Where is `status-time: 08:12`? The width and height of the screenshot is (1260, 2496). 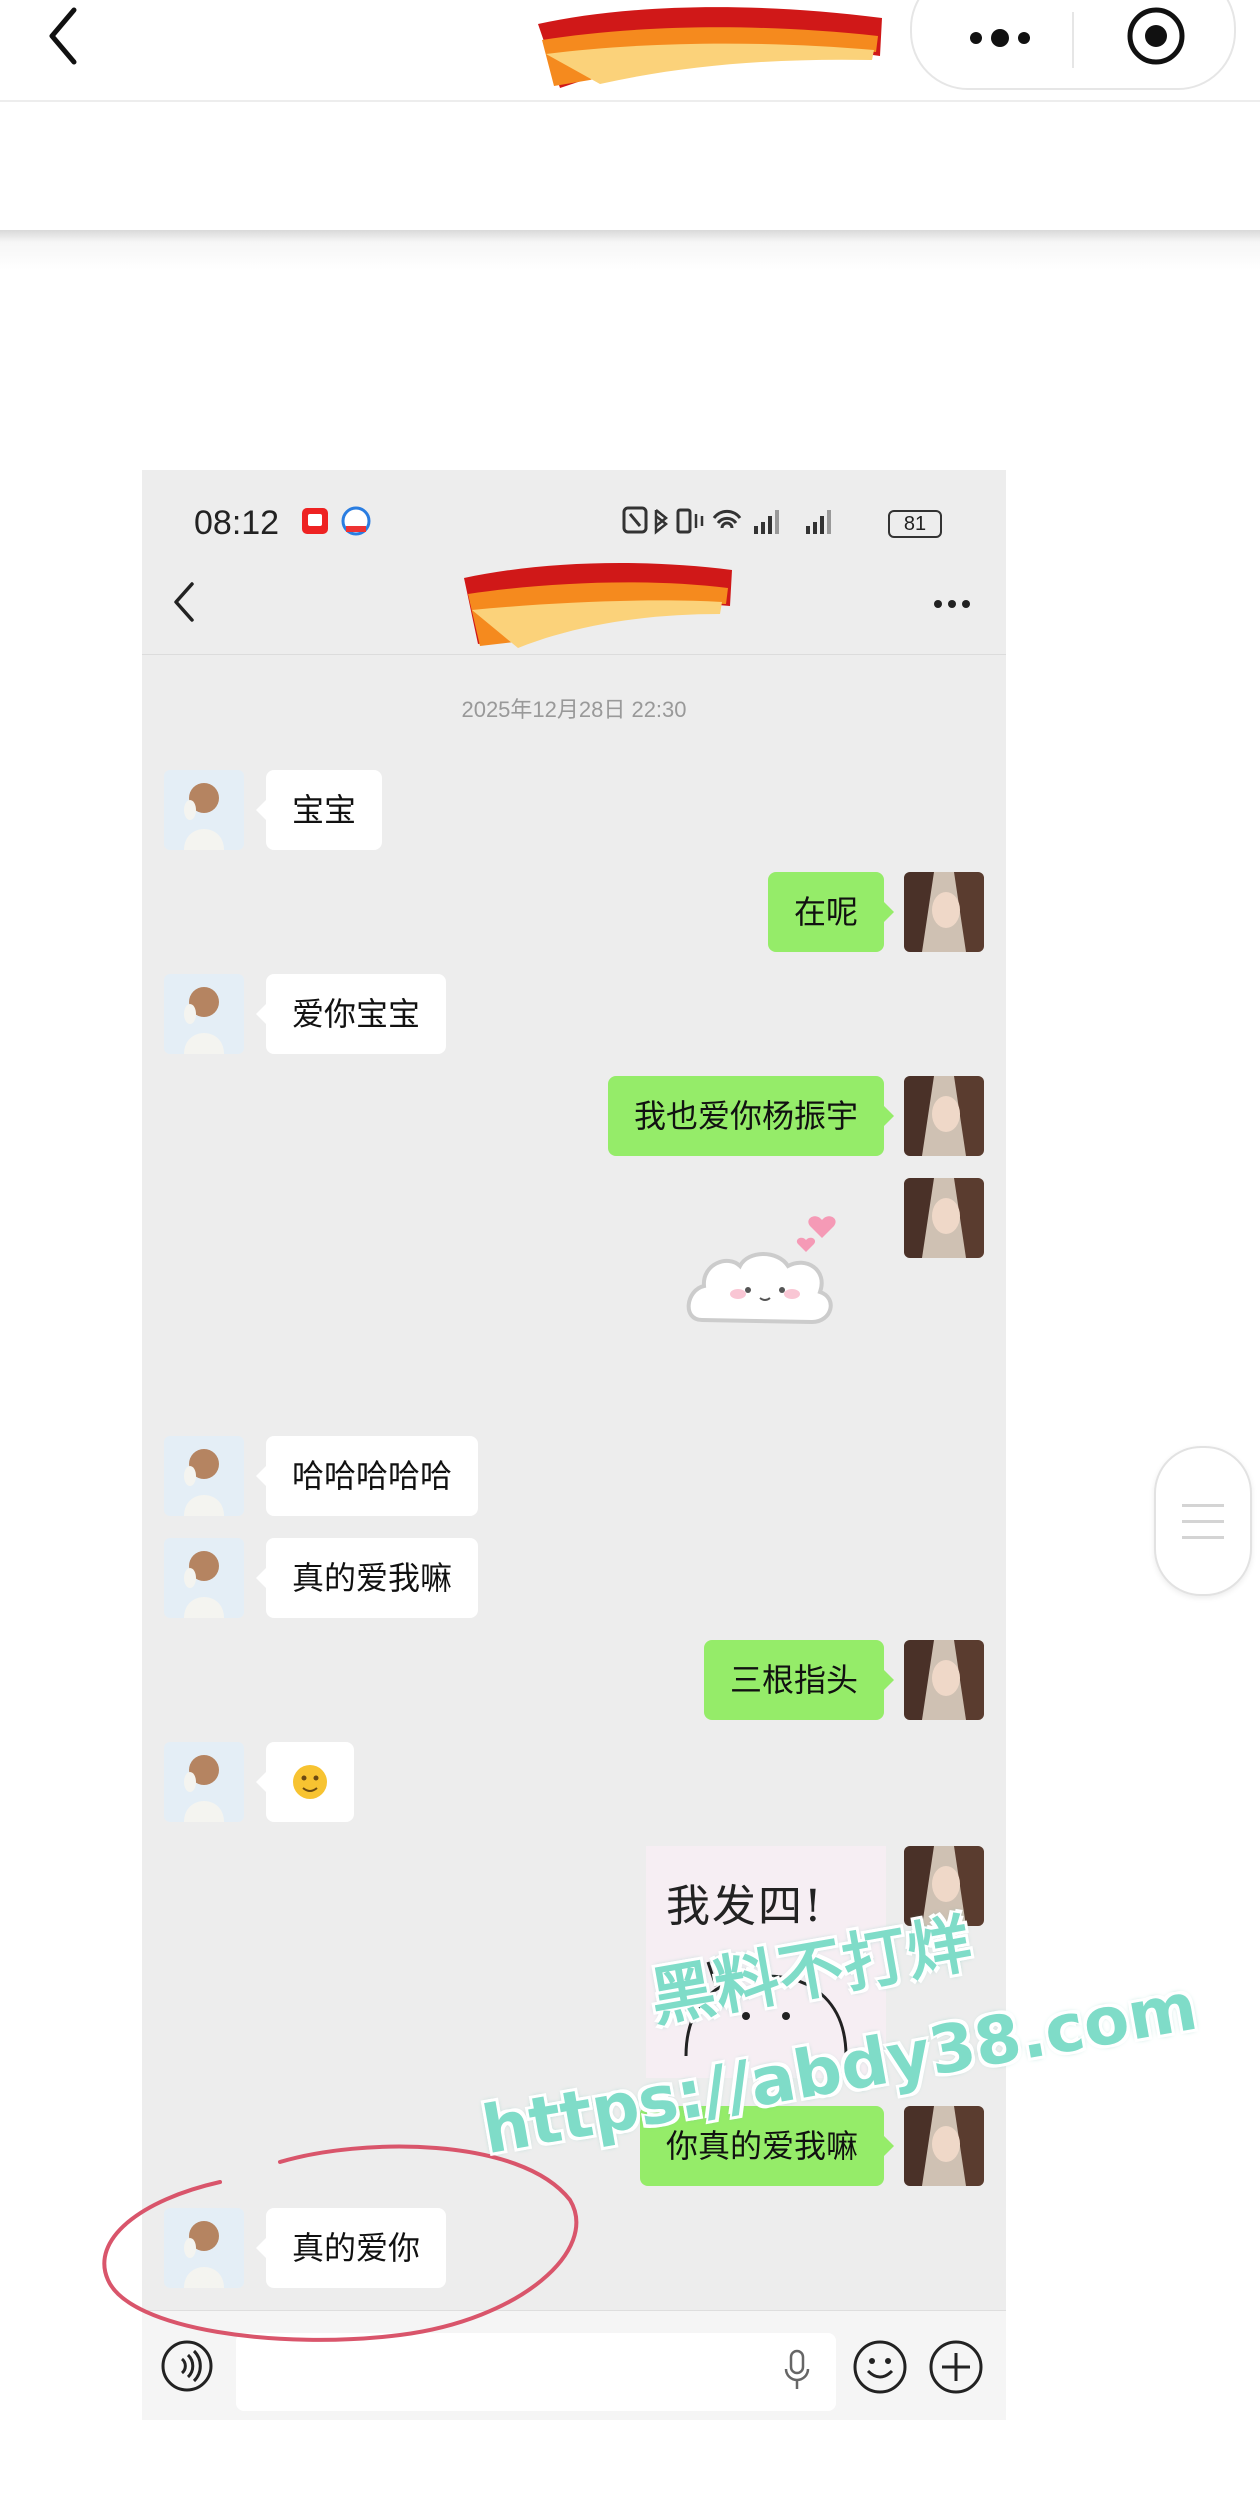
status-time: 08:12 is located at coordinates (237, 523).